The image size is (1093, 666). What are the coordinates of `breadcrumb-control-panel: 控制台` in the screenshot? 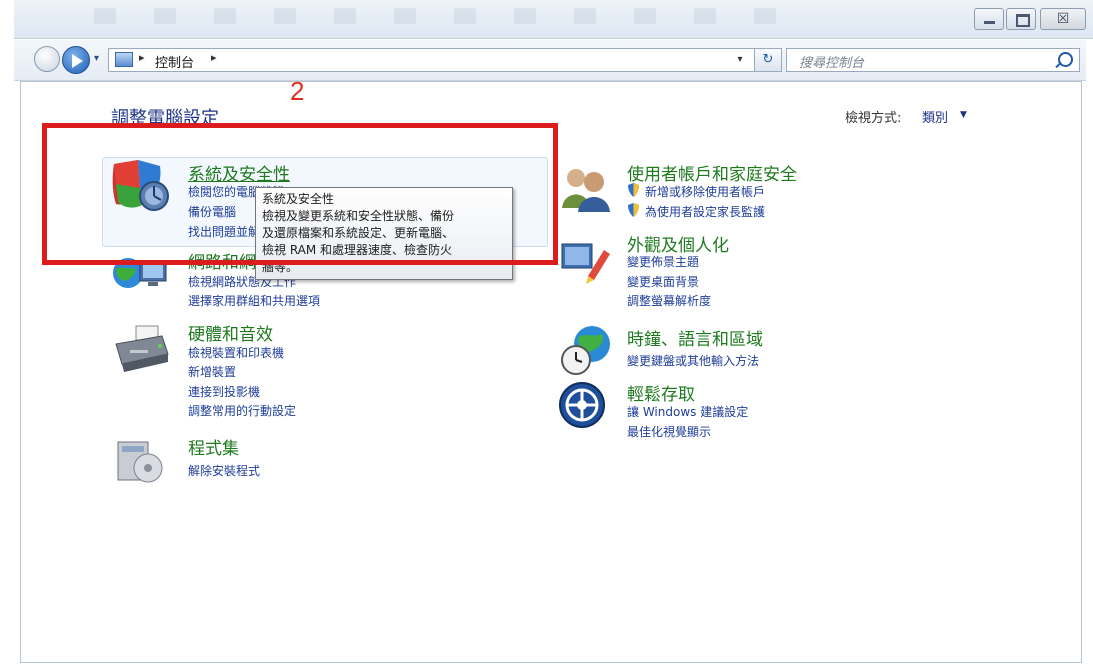 It's located at (174, 61).